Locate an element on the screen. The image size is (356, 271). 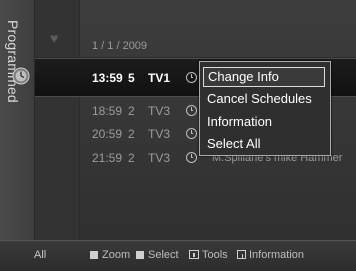
tools-label: Tools is located at coordinates (215, 255).